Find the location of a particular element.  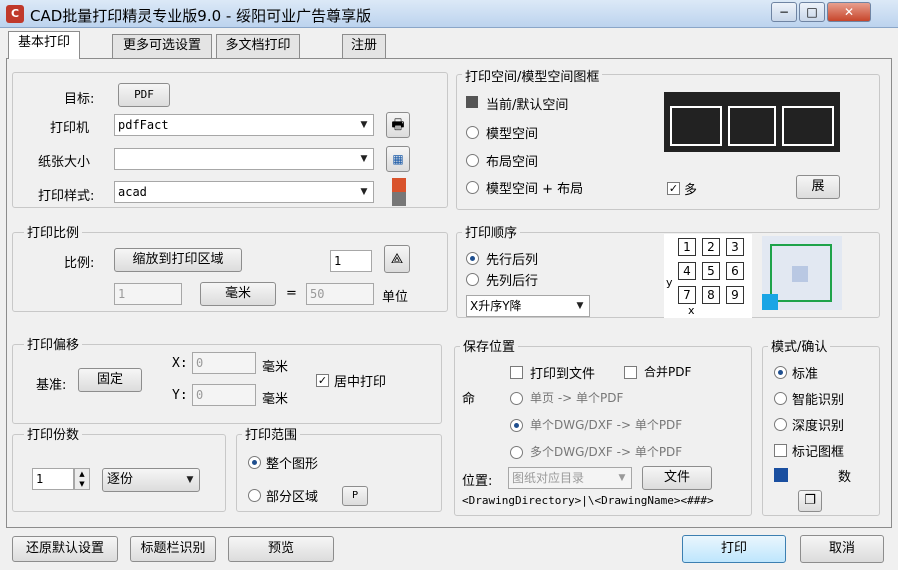

equals-sign: = is located at coordinates (291, 293).